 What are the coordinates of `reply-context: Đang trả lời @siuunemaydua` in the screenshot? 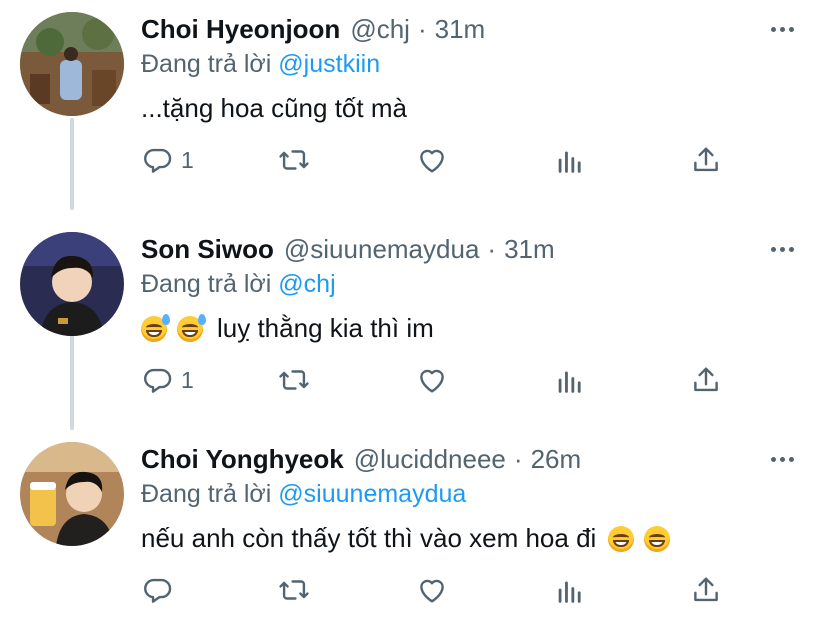 It's located at (303, 494).